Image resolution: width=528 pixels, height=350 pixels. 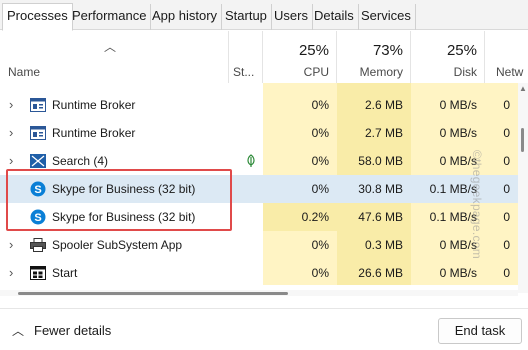 I want to click on memory-value: 2.7 MB, so click(x=374, y=133).